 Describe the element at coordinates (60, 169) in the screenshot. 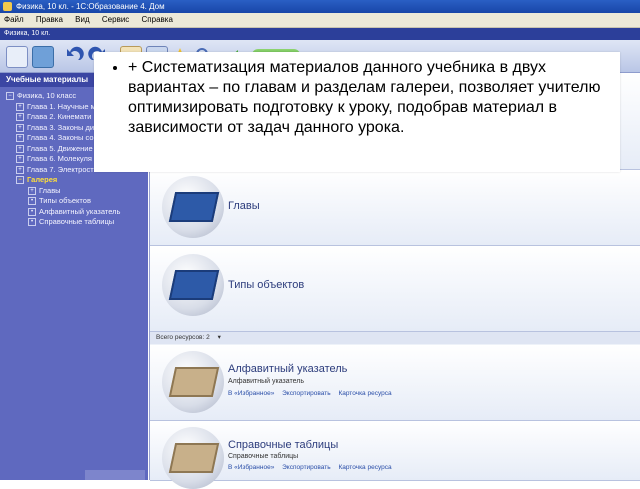

I see `tree-item-label: Глава 7. Электрост` at that location.